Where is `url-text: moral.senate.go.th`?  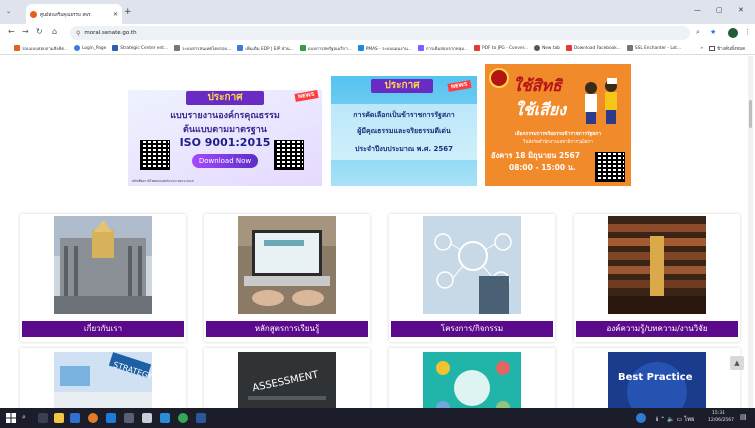 url-text: moral.senate.go.th is located at coordinates (110, 33).